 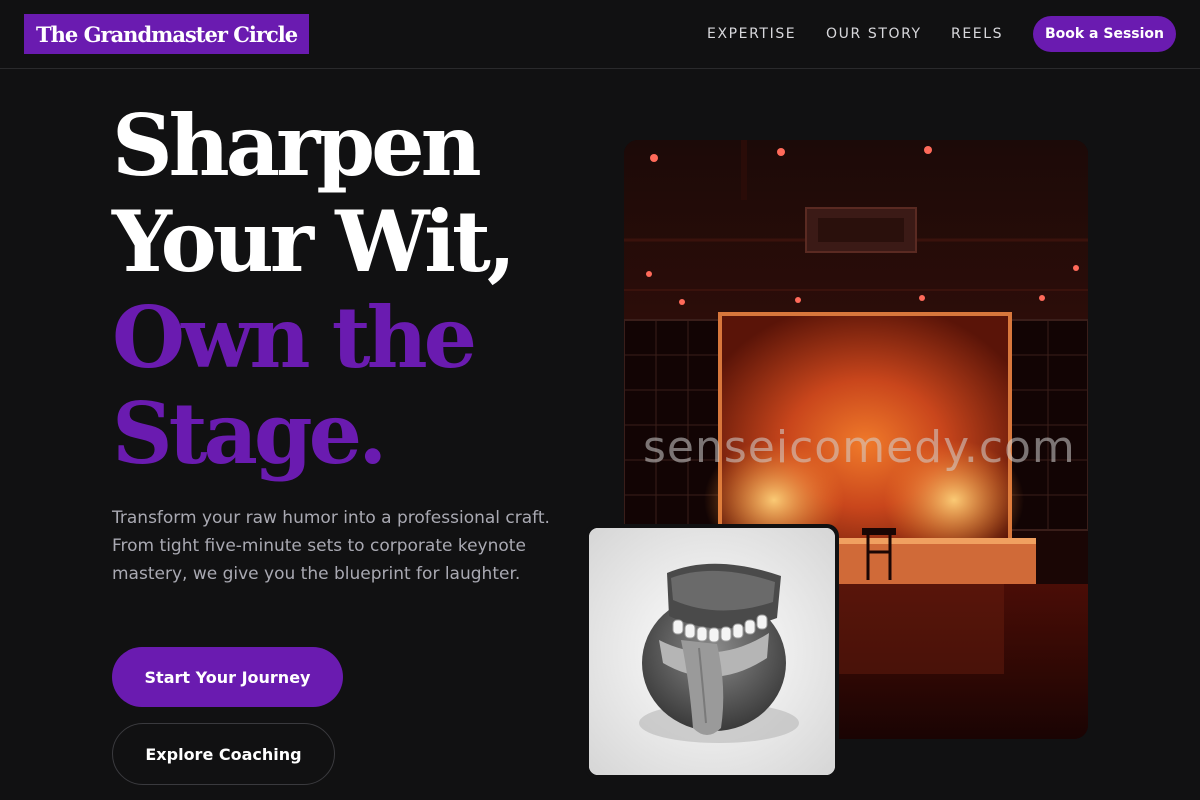 I want to click on nav-item-expertise: EXPERTISE, so click(x=751, y=34).